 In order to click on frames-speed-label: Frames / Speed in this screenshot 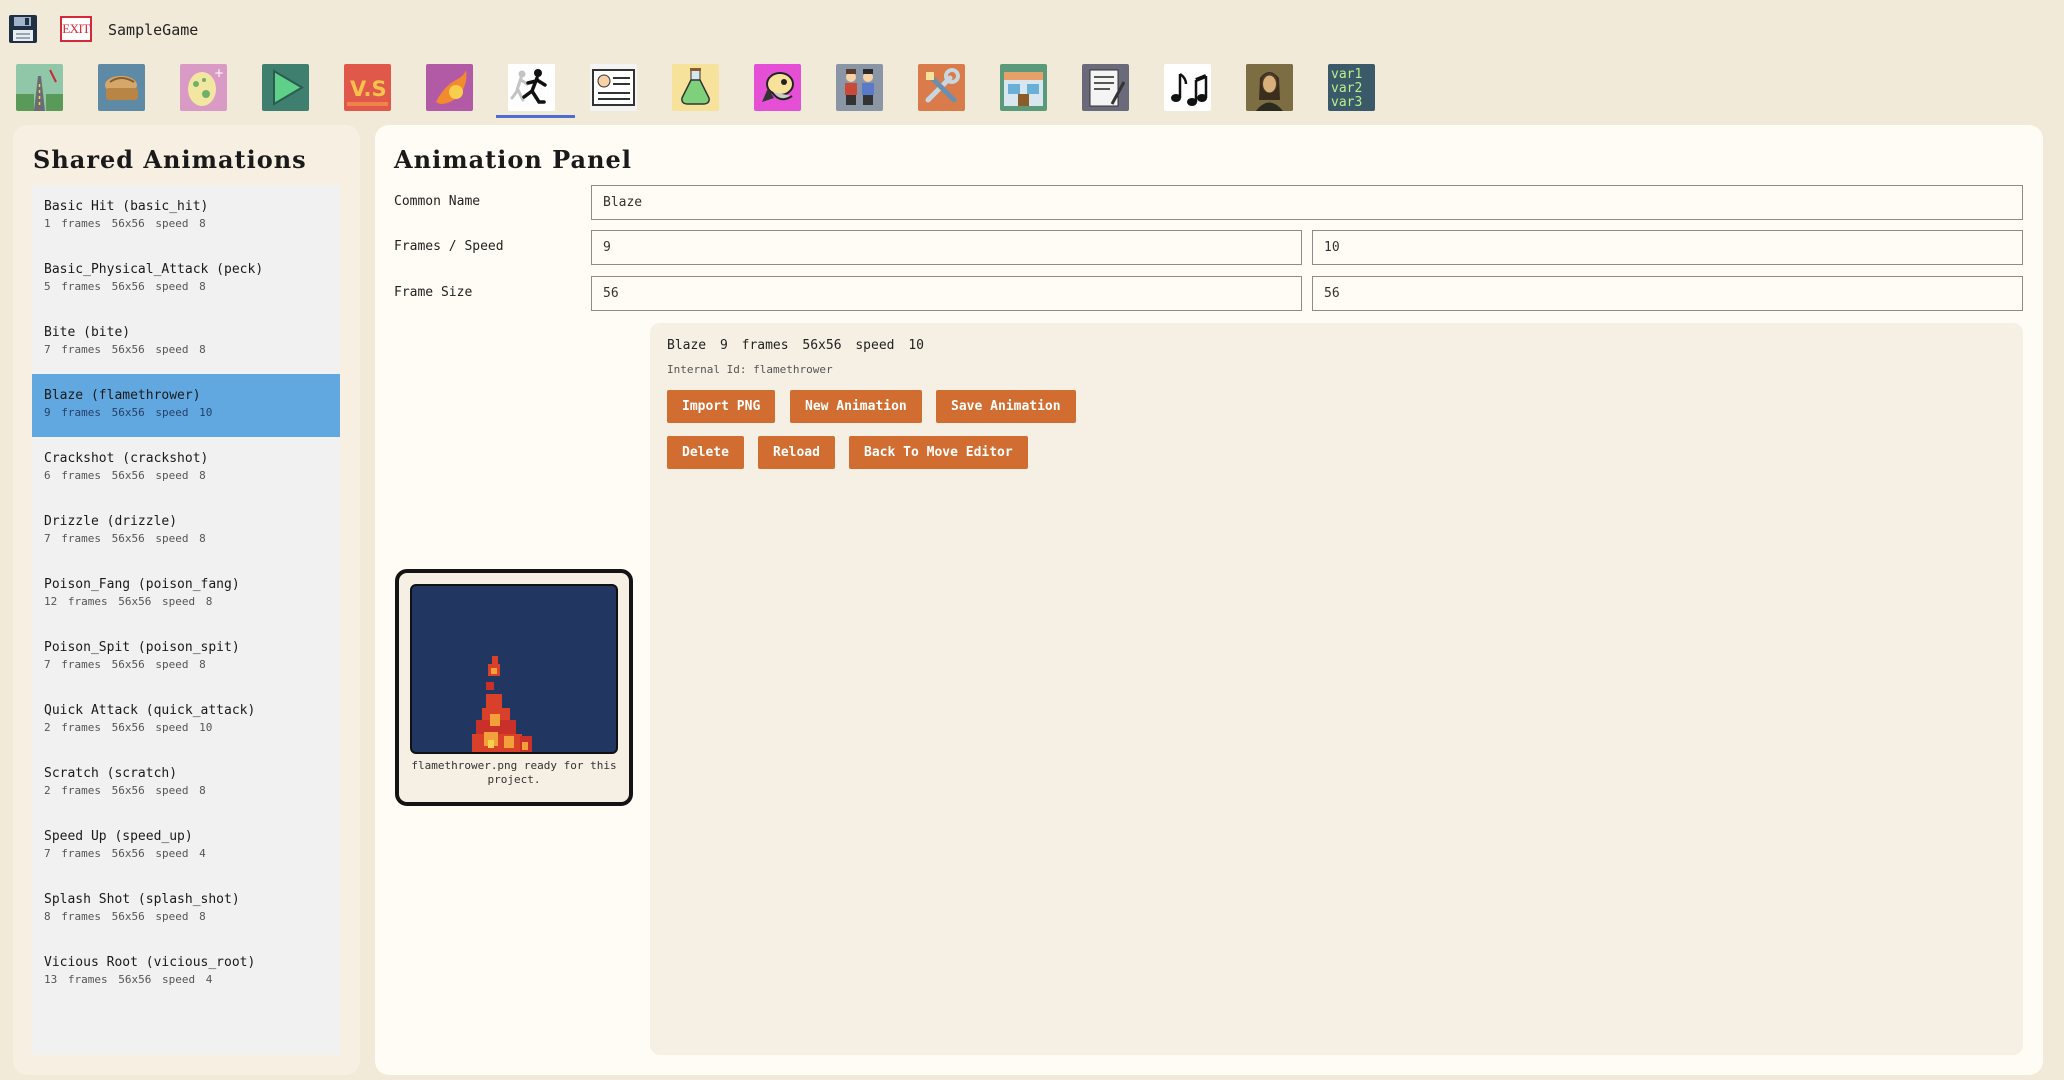, I will do `click(449, 246)`.